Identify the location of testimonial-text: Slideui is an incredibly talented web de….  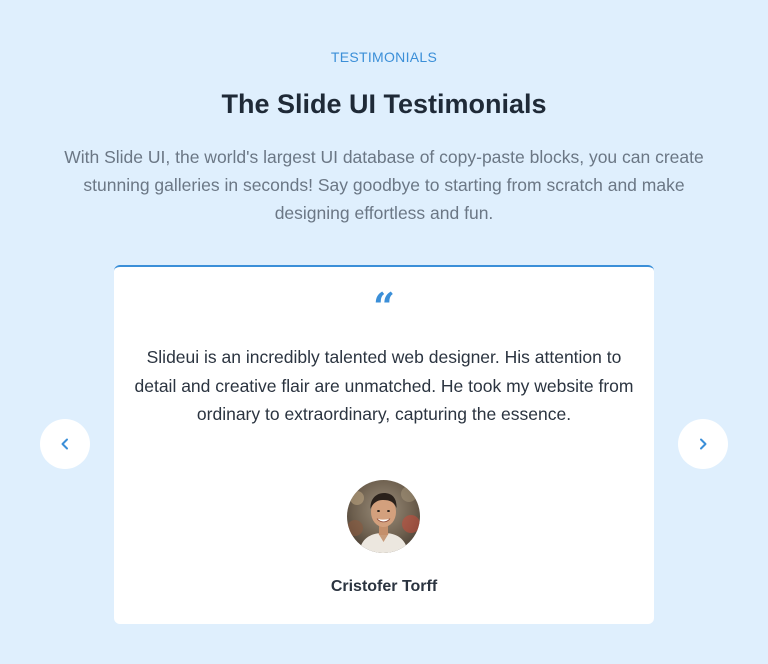
(384, 385).